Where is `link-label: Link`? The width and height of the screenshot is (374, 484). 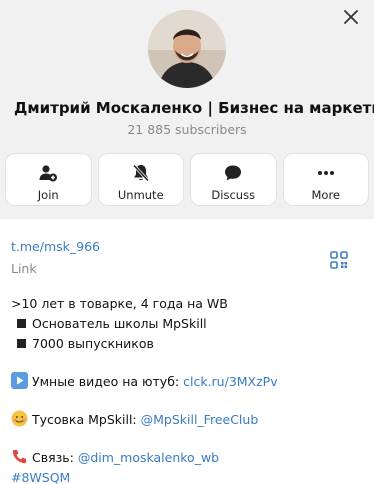 link-label: Link is located at coordinates (24, 268).